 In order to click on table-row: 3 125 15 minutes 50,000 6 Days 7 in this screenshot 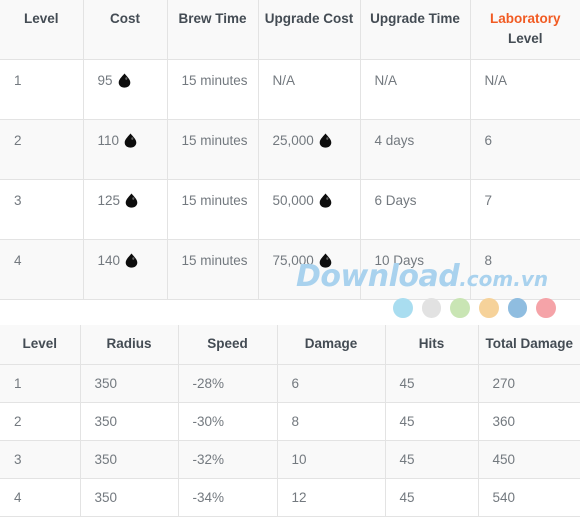, I will do `click(290, 209)`.